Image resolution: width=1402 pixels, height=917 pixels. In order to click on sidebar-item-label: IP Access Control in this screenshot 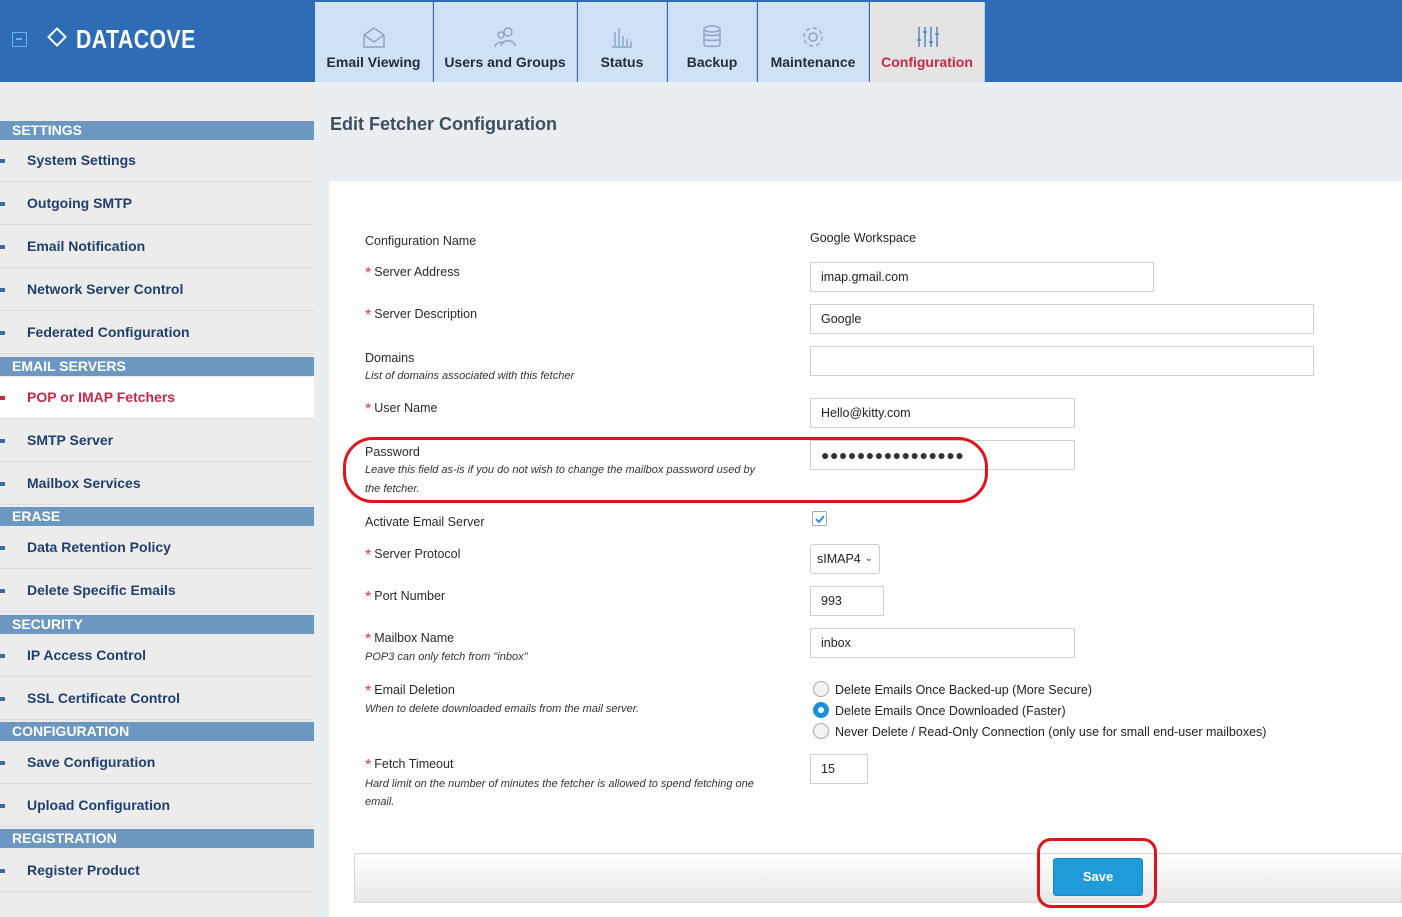, I will do `click(87, 655)`.